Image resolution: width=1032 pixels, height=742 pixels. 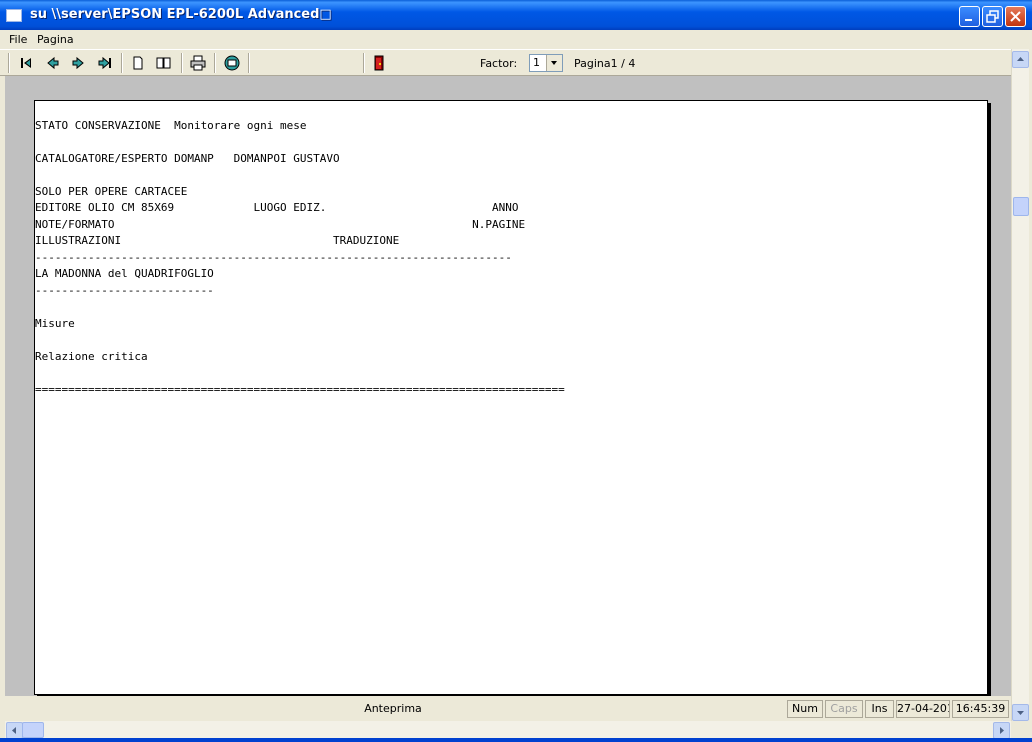 I want to click on title-bar: su \\server\EPSON EPL-6200L Advanced□, so click(x=516, y=15).